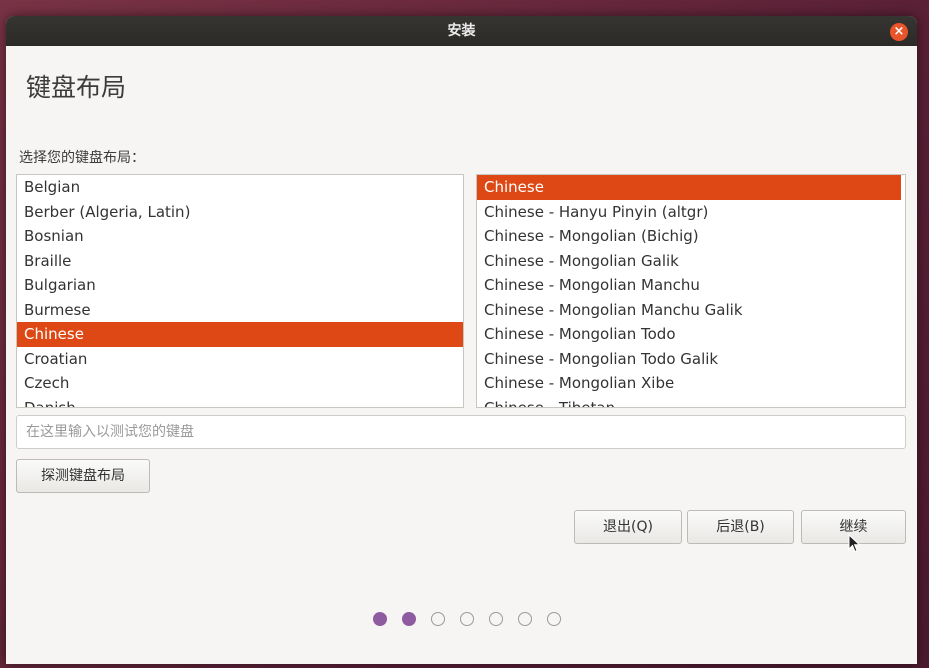 The image size is (929, 668). I want to click on mouse-cursor-icon, so click(854, 543).